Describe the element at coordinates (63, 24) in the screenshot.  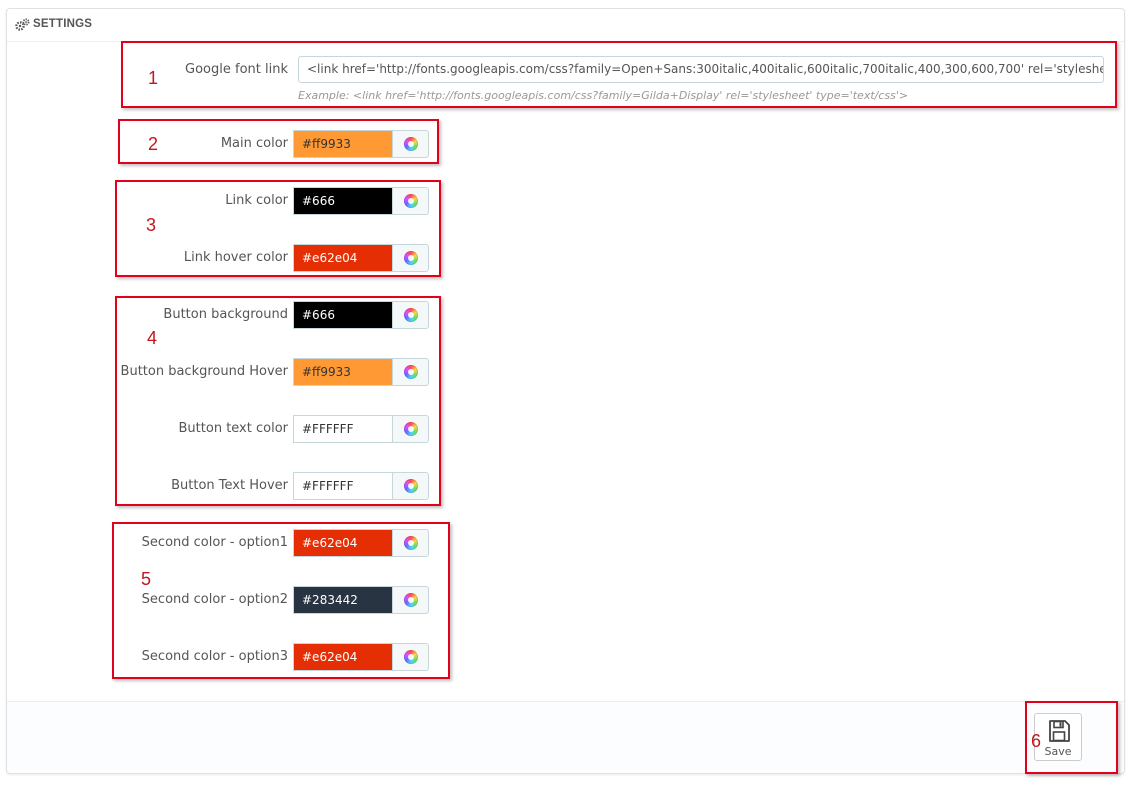
I see `panel-title: SETTINGS` at that location.